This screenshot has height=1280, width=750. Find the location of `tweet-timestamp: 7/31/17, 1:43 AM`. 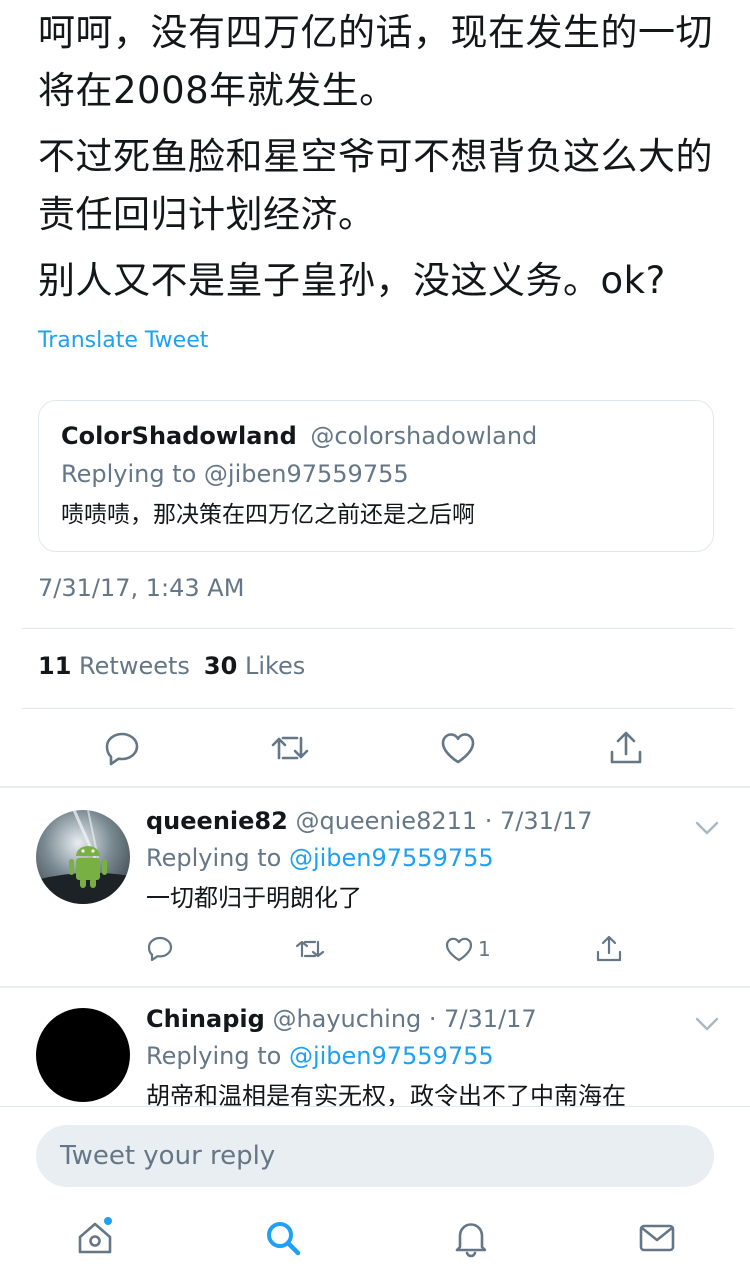

tweet-timestamp: 7/31/17, 1:43 AM is located at coordinates (141, 588).